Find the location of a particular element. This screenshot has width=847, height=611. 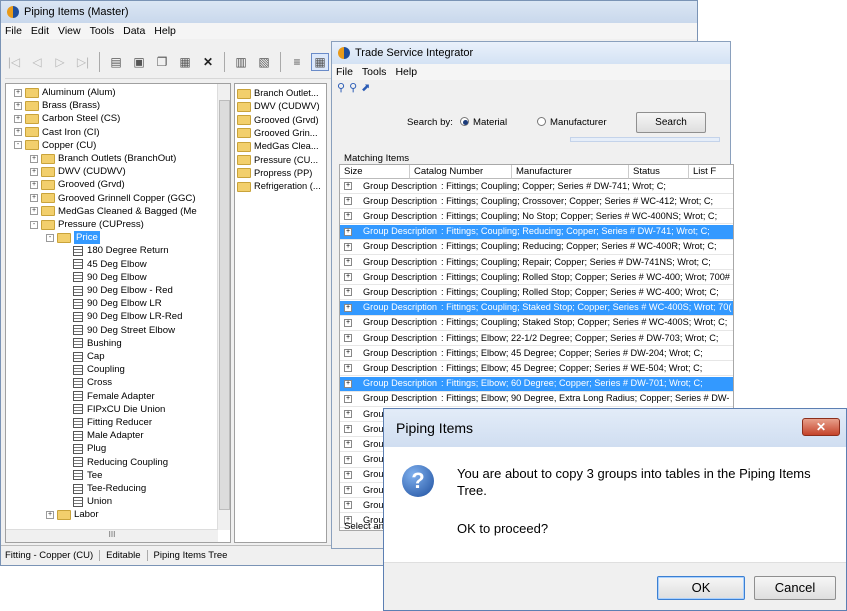

close-icon: ✕ is located at coordinates (821, 427).